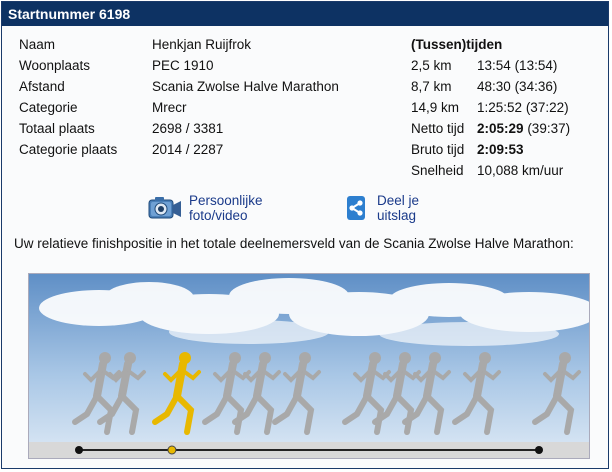  What do you see at coordinates (165, 208) in the screenshot?
I see `camera-icon` at bounding box center [165, 208].